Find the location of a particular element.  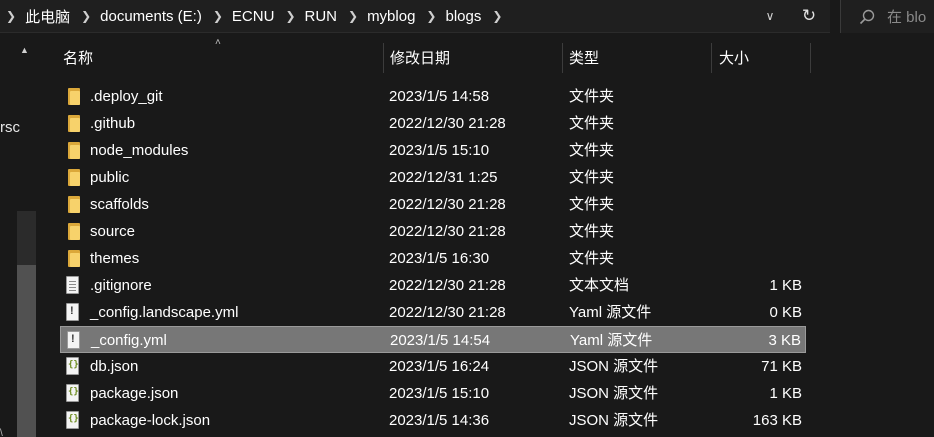

column-header: ˄ 名称 修改日期 类型 大小 is located at coordinates (489, 57).